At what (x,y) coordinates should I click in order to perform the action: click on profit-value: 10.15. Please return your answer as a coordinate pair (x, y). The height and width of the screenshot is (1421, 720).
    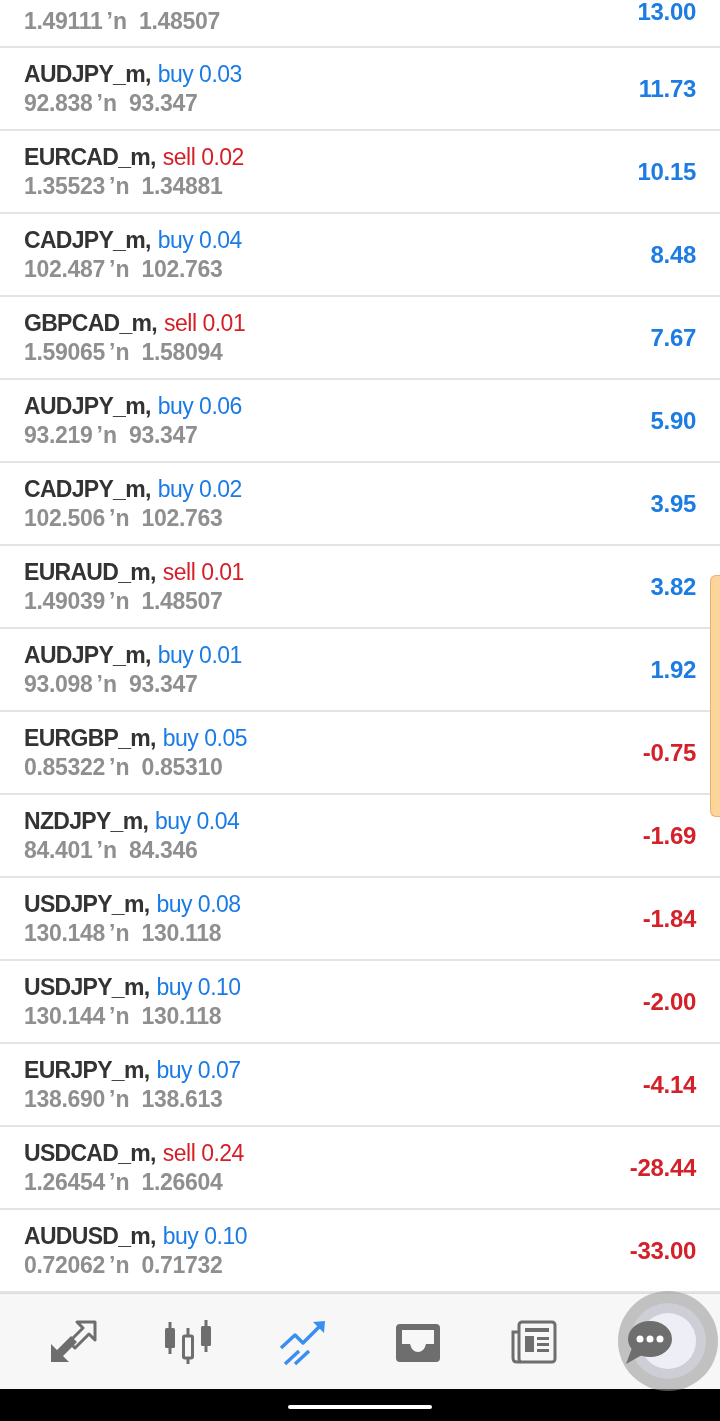
    Looking at the image, I should click on (666, 171).